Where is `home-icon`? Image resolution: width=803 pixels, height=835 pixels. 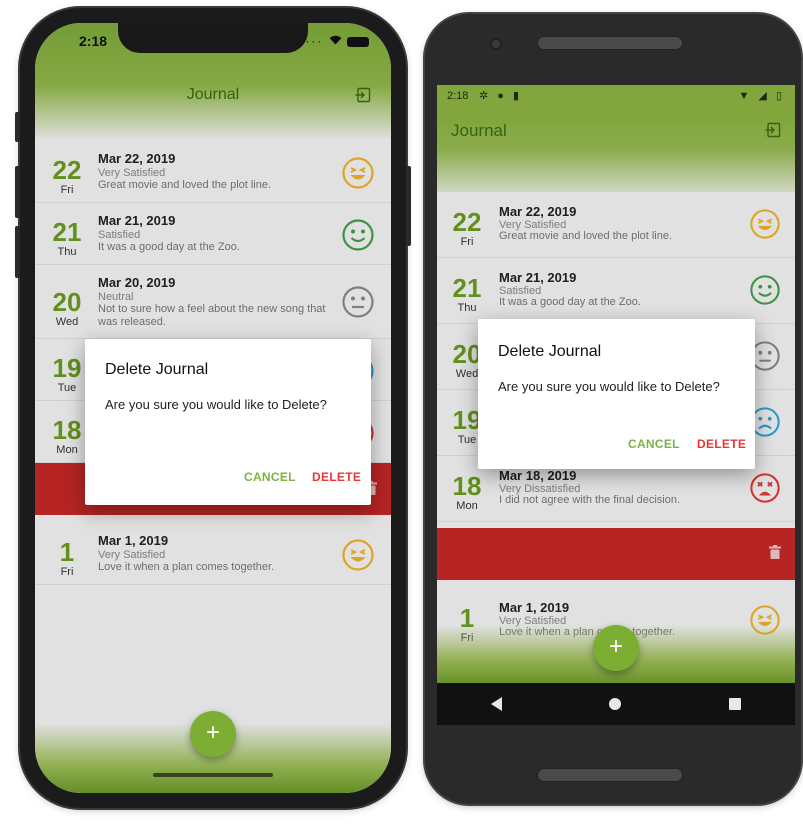 home-icon is located at coordinates (615, 704).